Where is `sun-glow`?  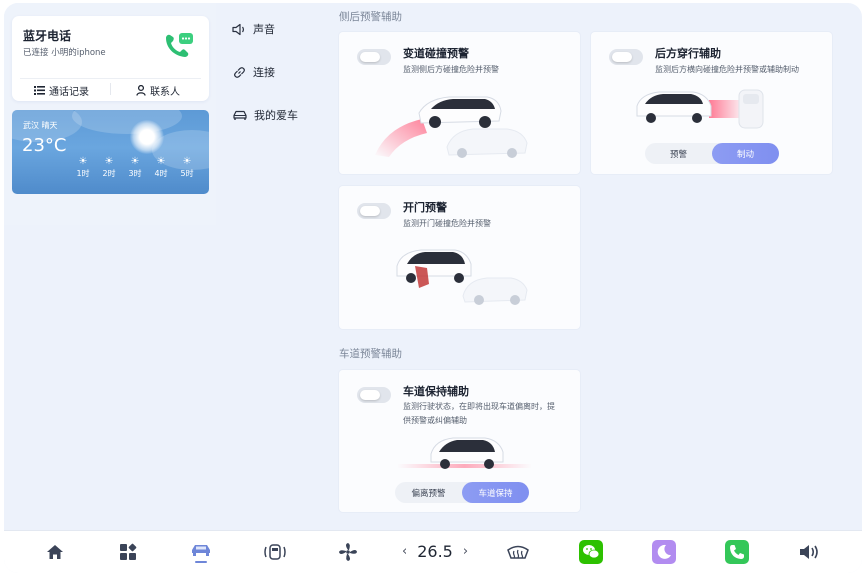
sun-glow is located at coordinates (147, 137).